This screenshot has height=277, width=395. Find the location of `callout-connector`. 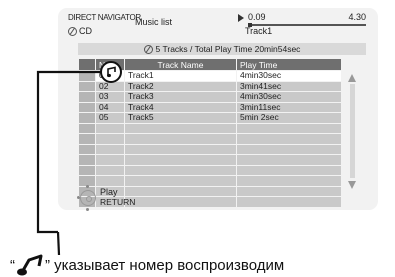

callout-connector is located at coordinates (69, 163).